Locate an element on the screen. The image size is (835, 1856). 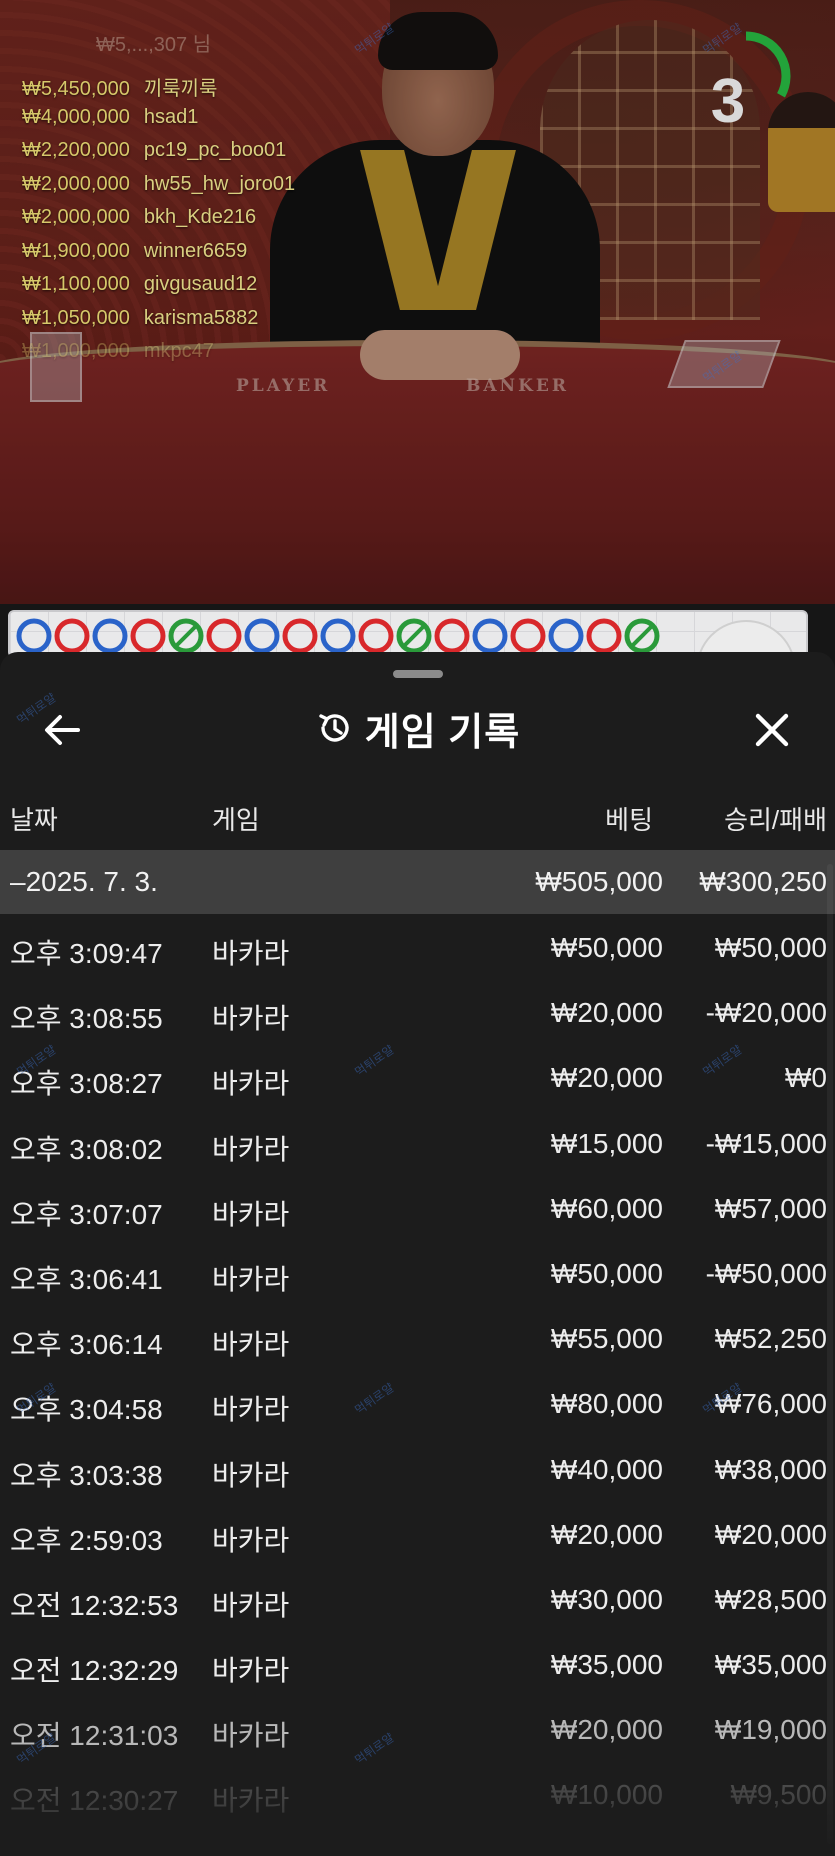
date-group-date: –2025. 7. 3. is located at coordinates (84, 881).